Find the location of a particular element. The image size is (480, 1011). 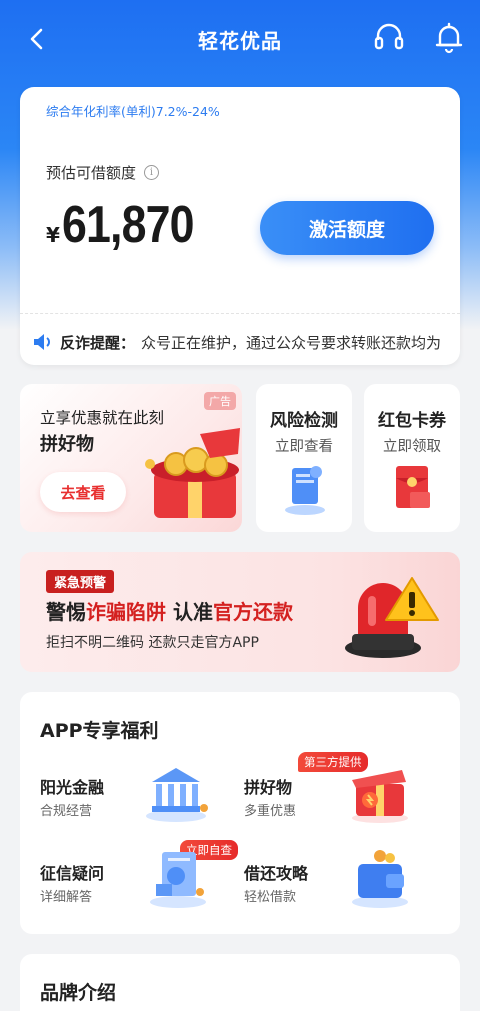

activate-credit-button: 激活额度 is located at coordinates (347, 228).